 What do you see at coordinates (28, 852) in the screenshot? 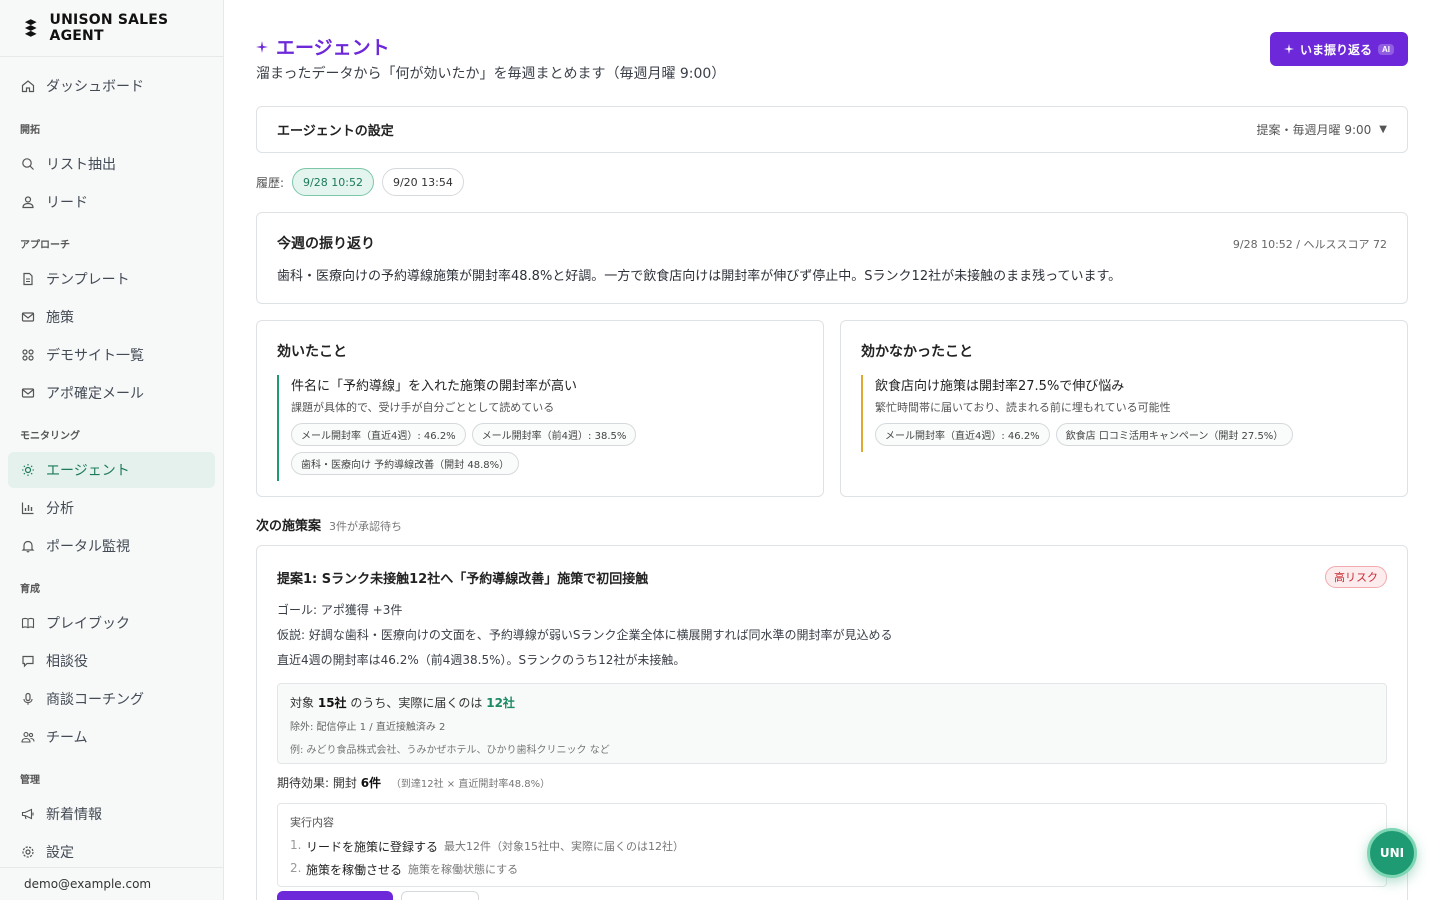
I see `gear-icon` at bounding box center [28, 852].